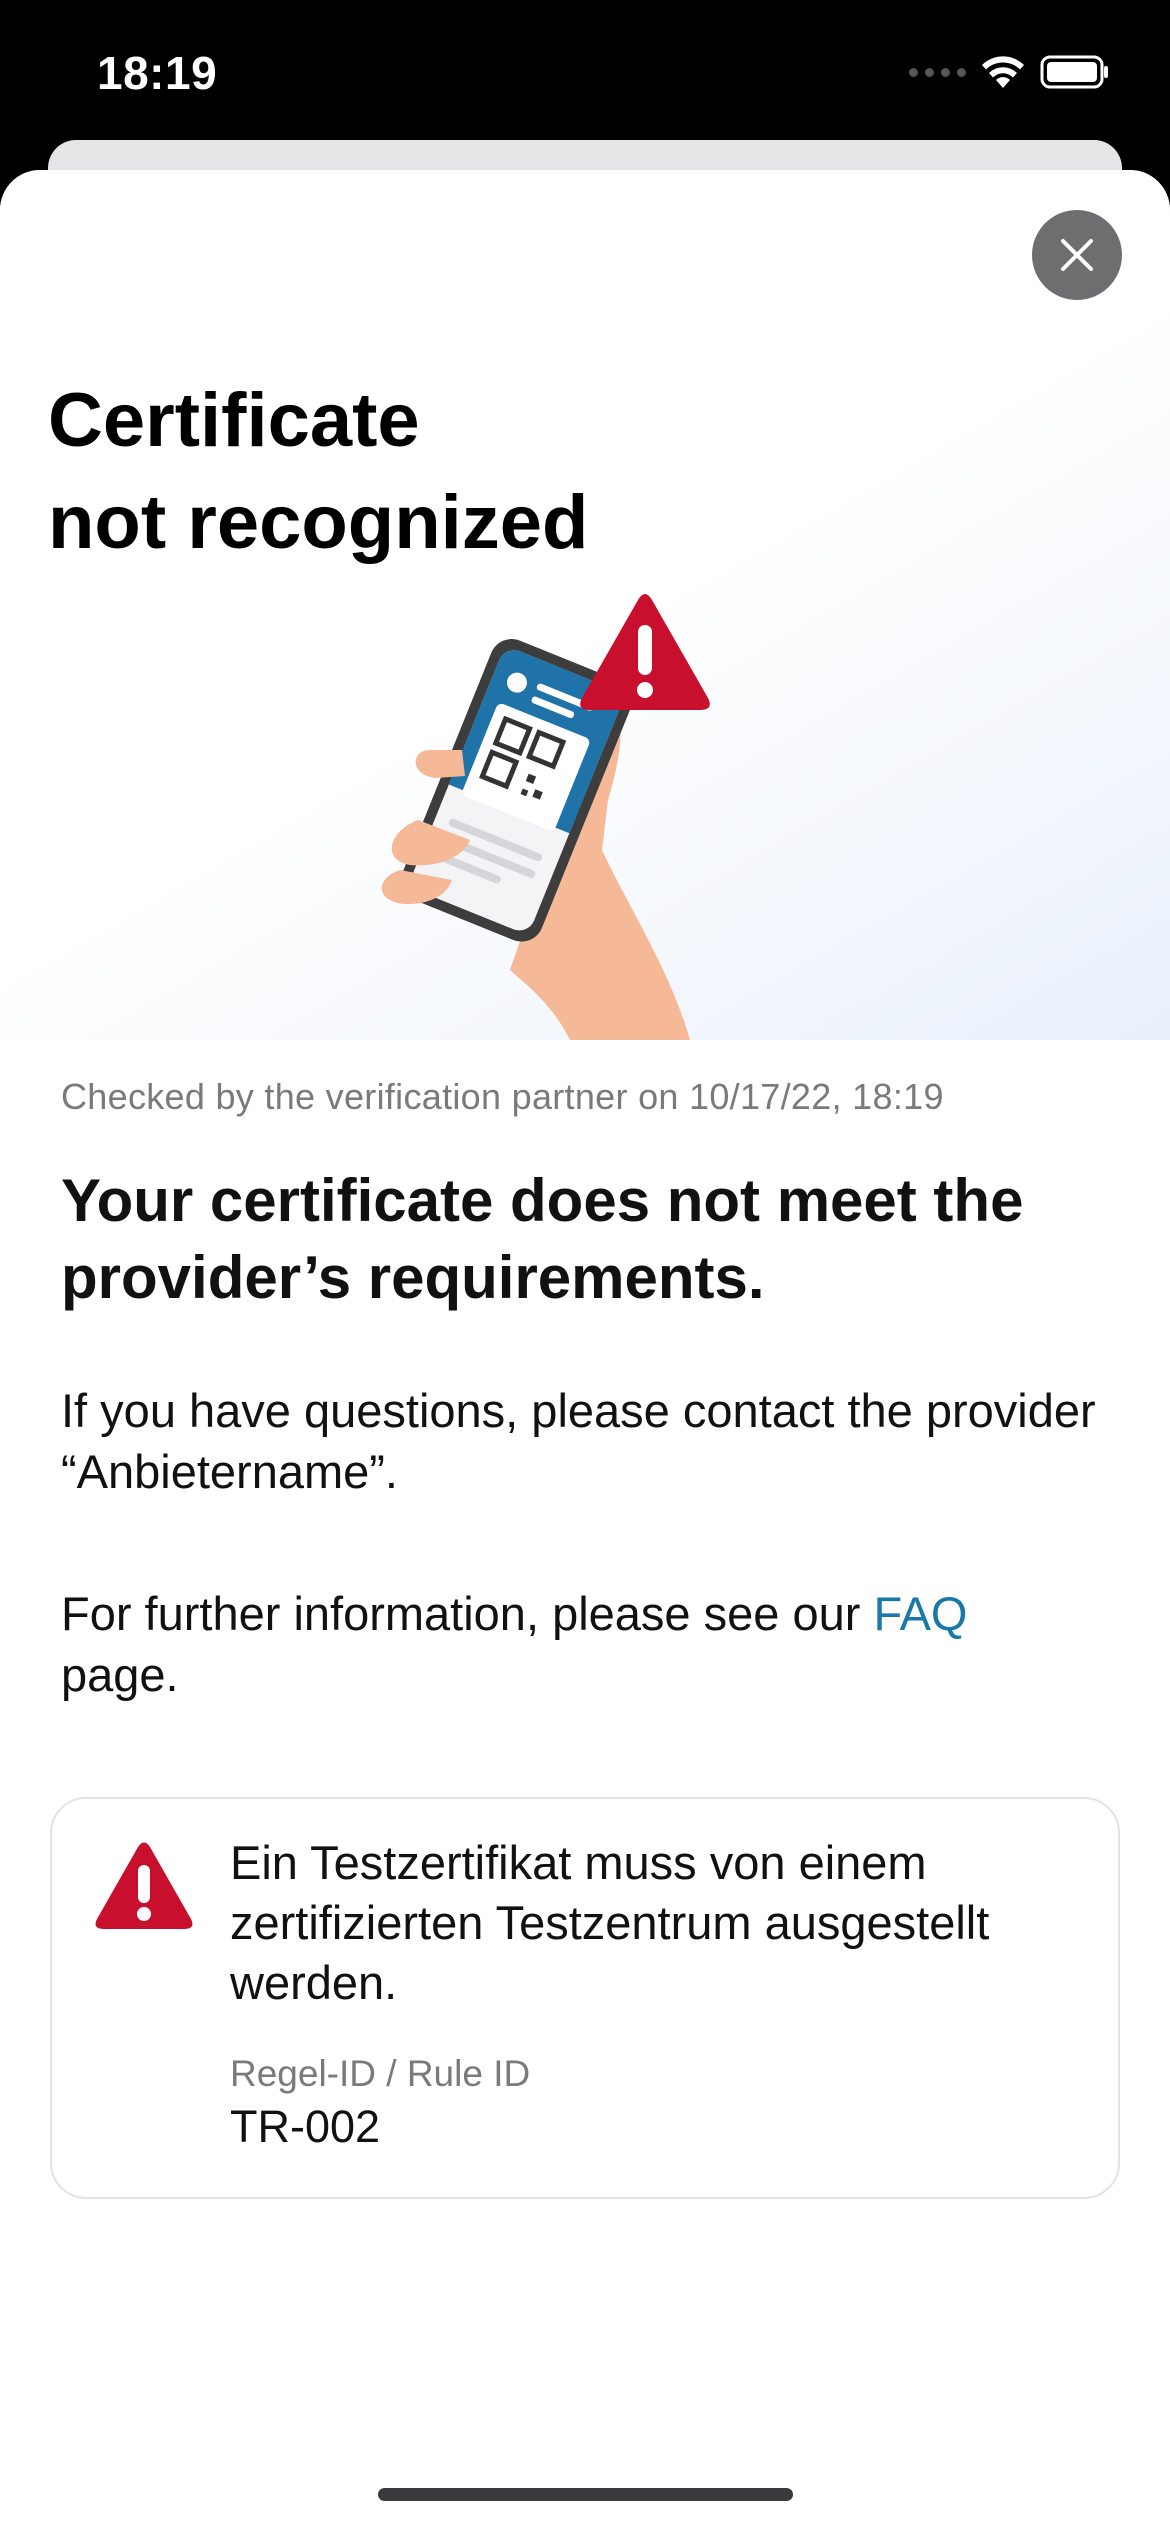 The image size is (1170, 2532). What do you see at coordinates (467, 1613) in the screenshot?
I see `faq-info-prefix: For further information, please see our` at bounding box center [467, 1613].